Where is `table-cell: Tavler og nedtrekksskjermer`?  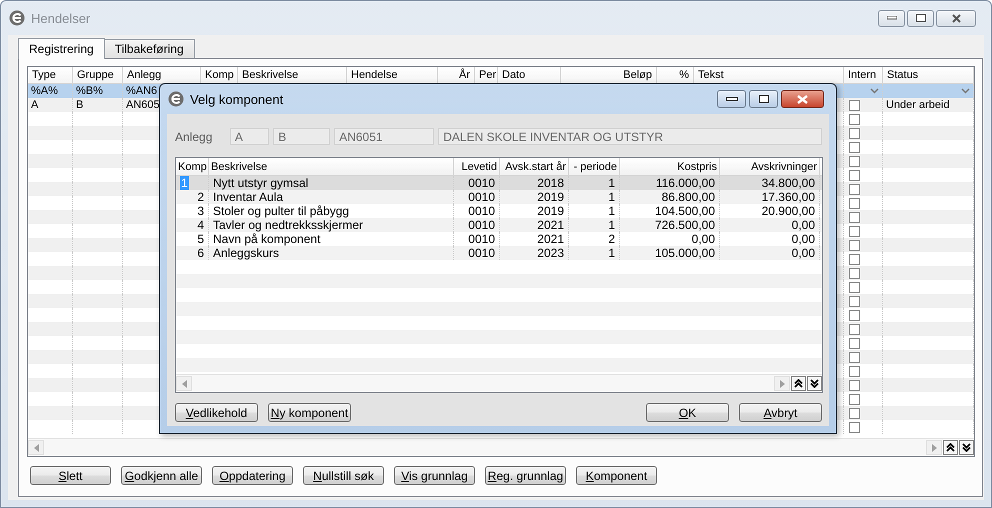
table-cell: Tavler og nedtrekksskjermer is located at coordinates (288, 225).